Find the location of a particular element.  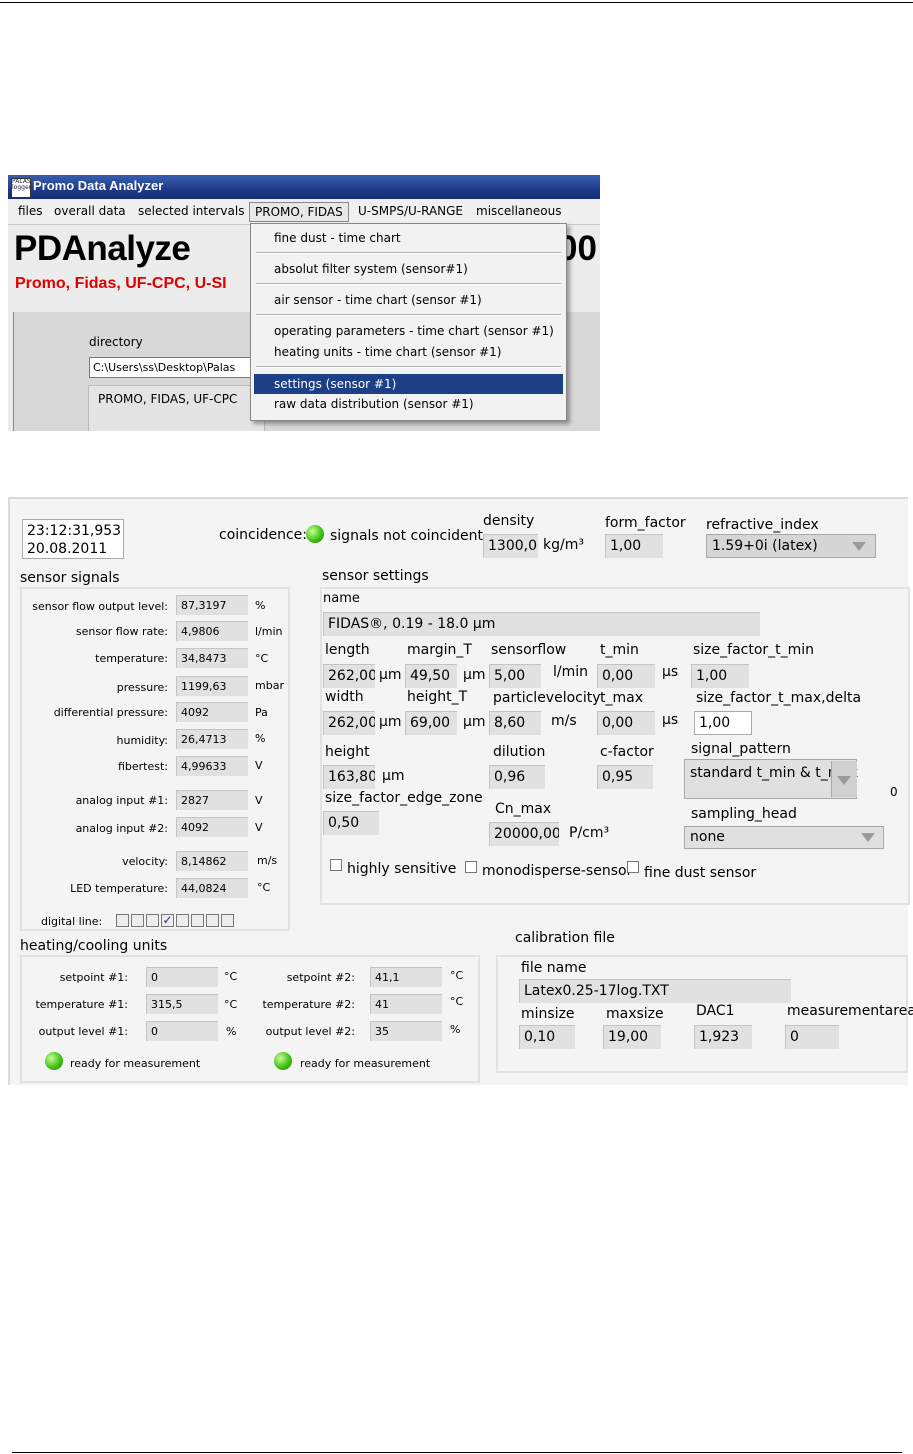

window-title: Promo Data Analyzer is located at coordinates (98, 185).